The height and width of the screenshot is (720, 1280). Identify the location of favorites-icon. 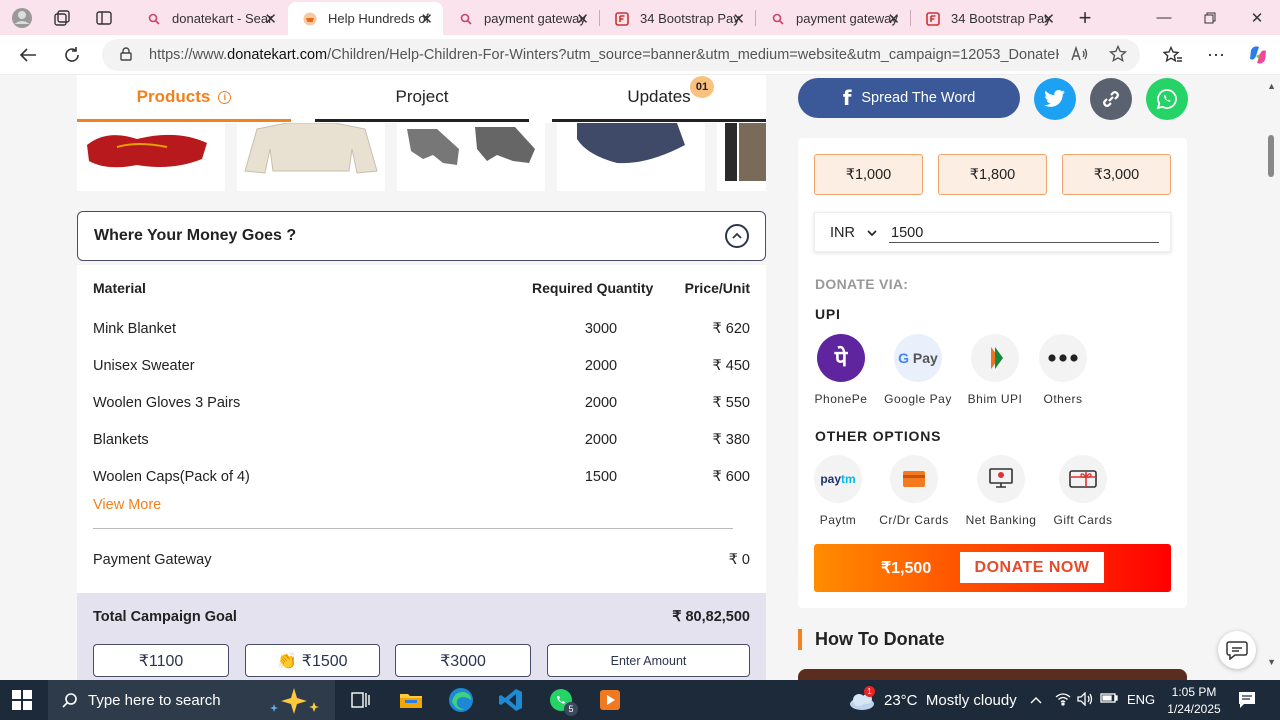
(1173, 55).